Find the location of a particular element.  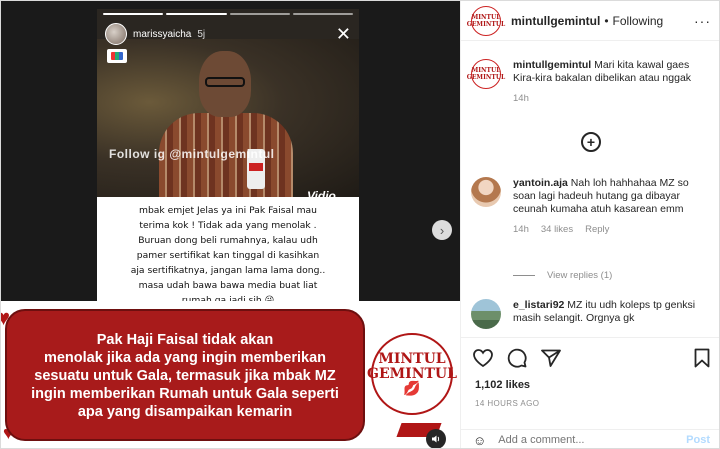

story-caption-line: pamer sertifikat kan tinggal di kasihkan is located at coordinates (228, 255).